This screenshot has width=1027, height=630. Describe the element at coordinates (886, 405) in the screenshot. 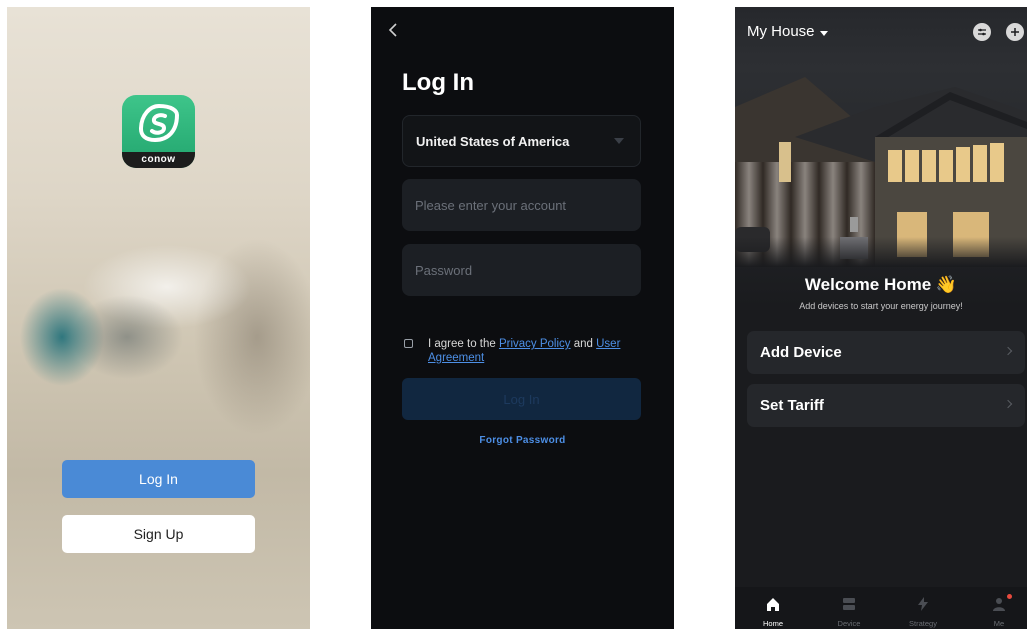

I see `set-tariff-card: Set Tariff` at that location.